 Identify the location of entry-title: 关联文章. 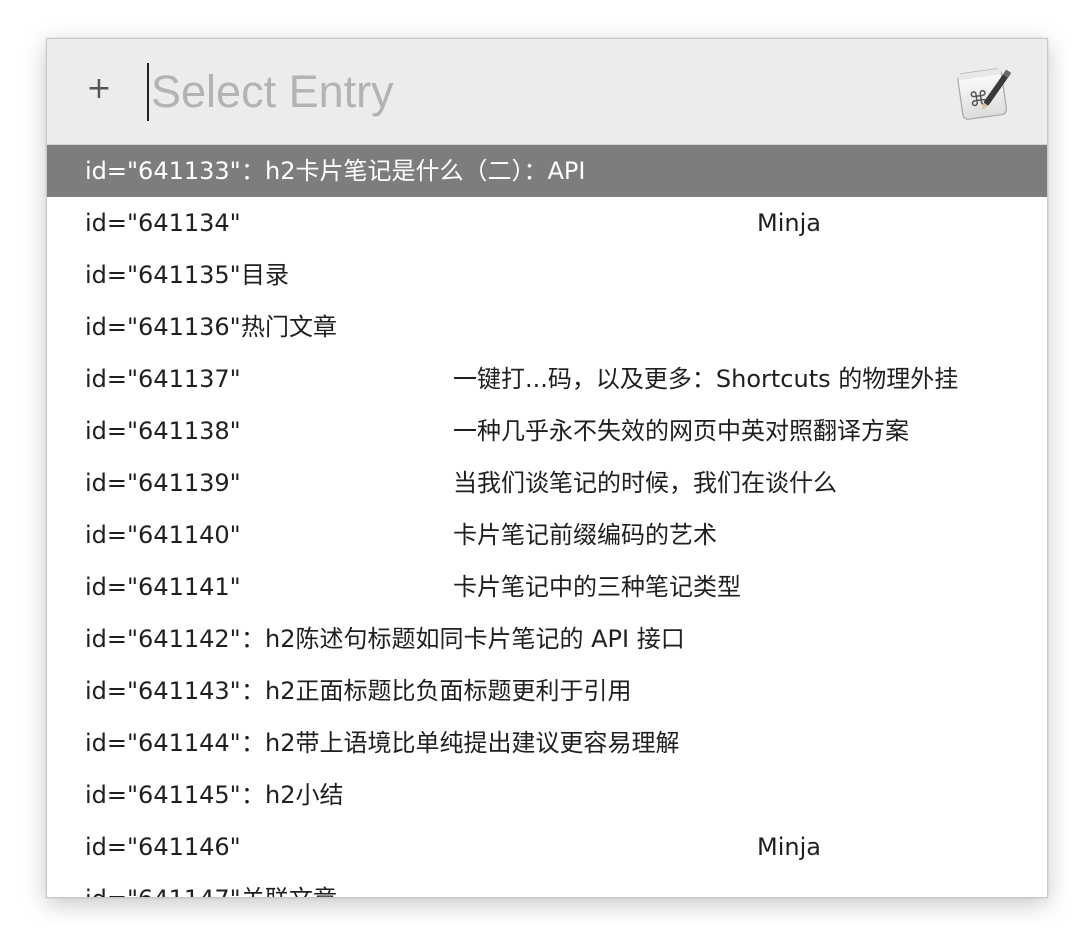
(289, 885).